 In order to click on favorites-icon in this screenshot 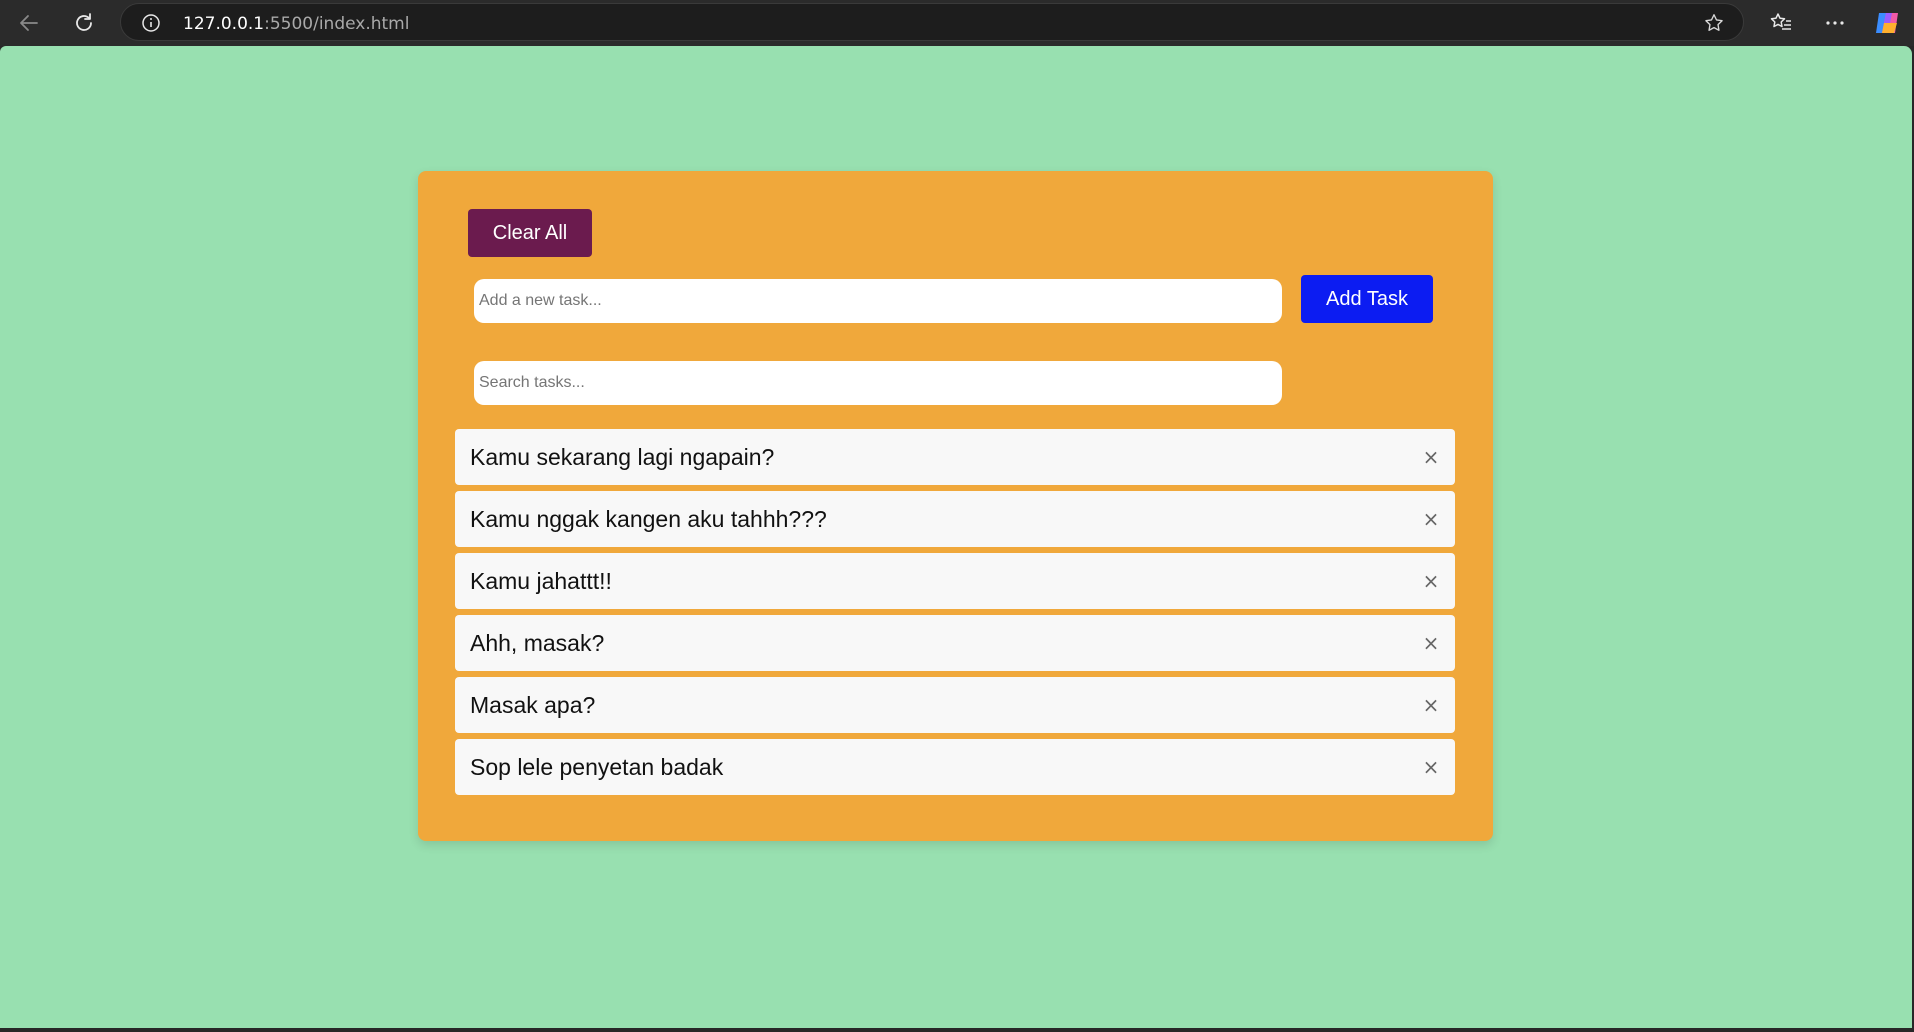, I will do `click(1780, 21)`.